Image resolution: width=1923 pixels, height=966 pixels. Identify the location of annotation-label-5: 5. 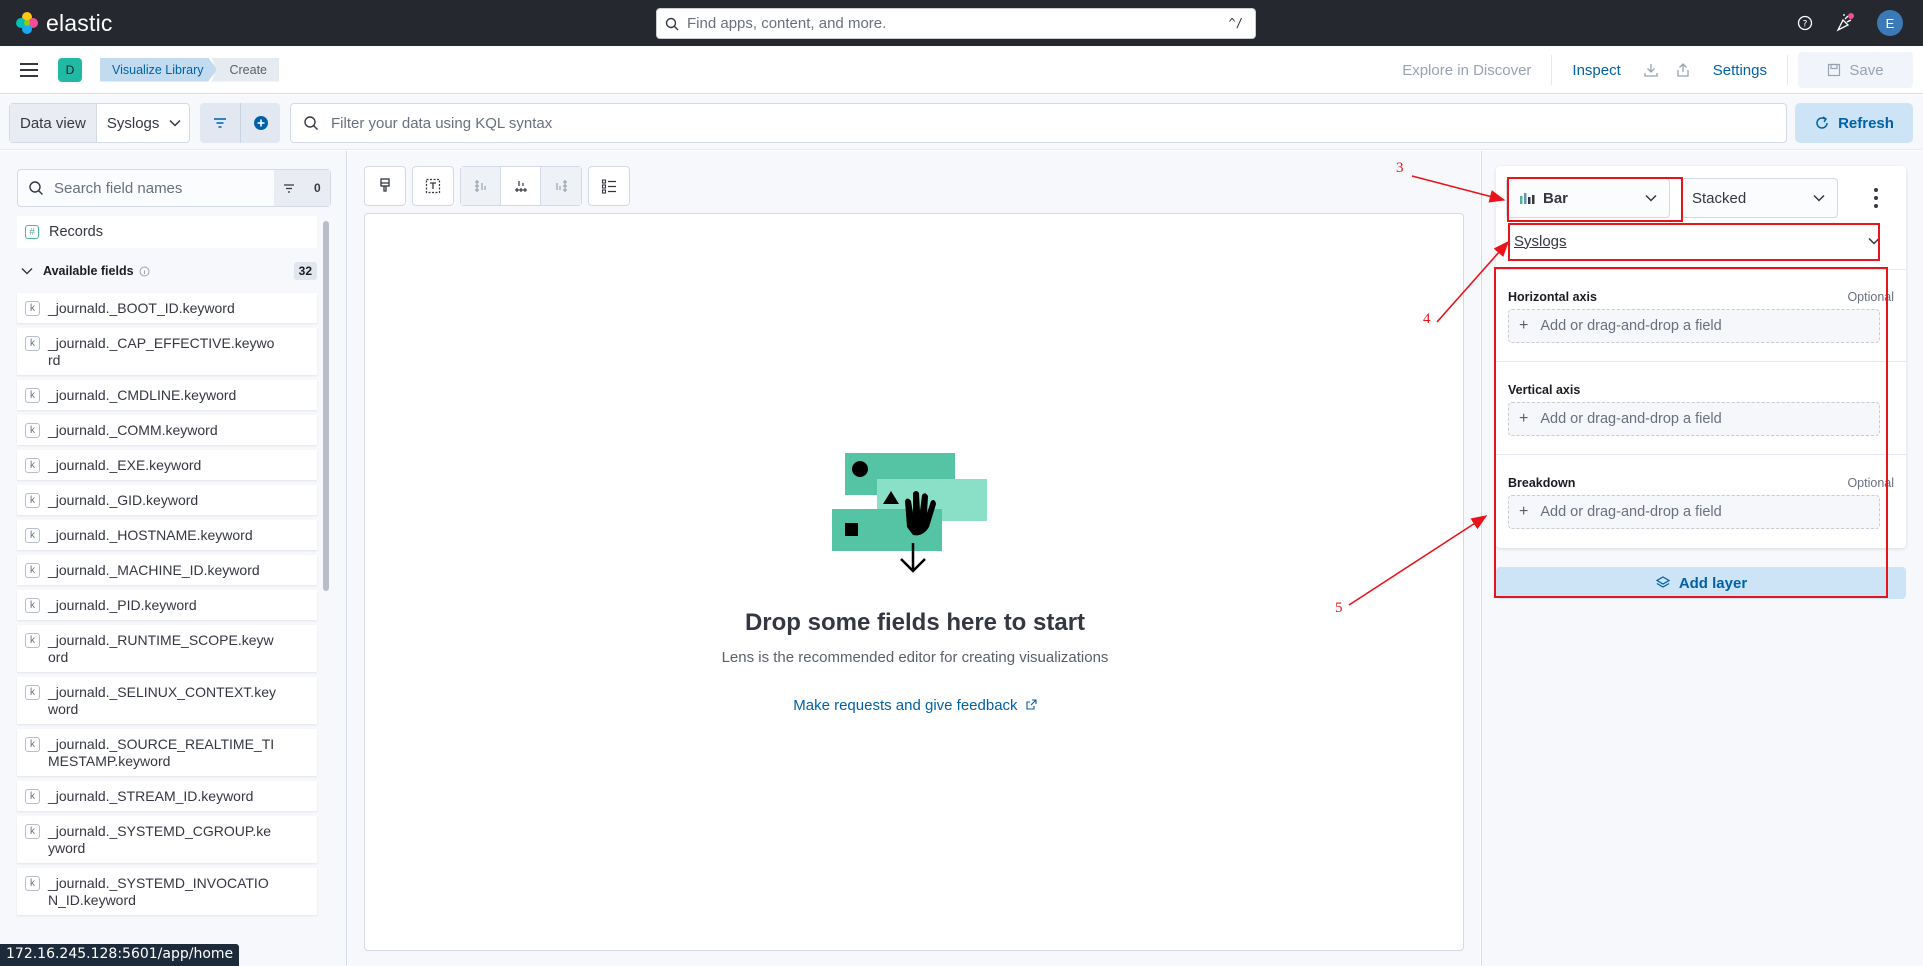
(1339, 608).